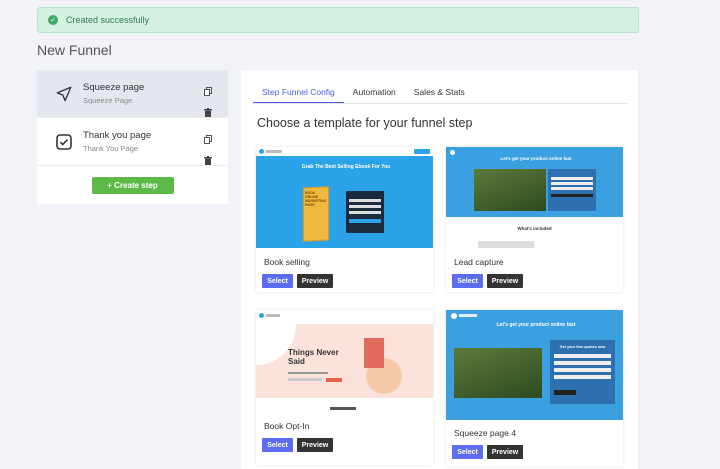 The width and height of the screenshot is (720, 469). Describe the element at coordinates (534, 228) in the screenshot. I see `thumb-subheading: What's included` at that location.